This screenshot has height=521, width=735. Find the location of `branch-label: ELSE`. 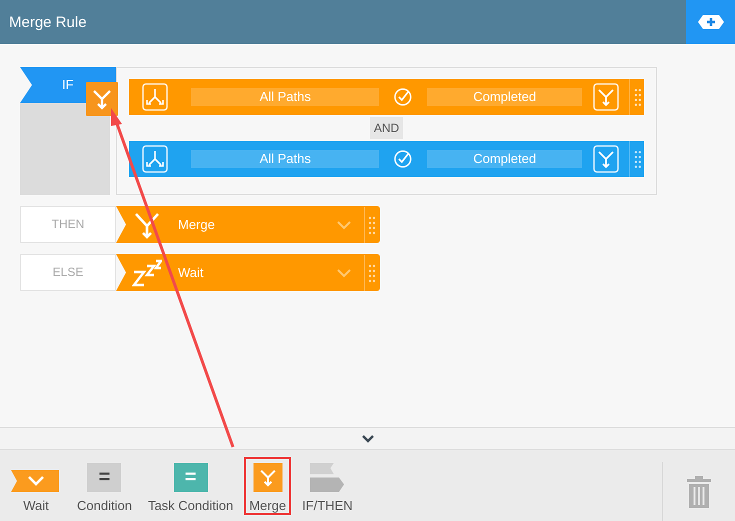

branch-label: ELSE is located at coordinates (68, 272).